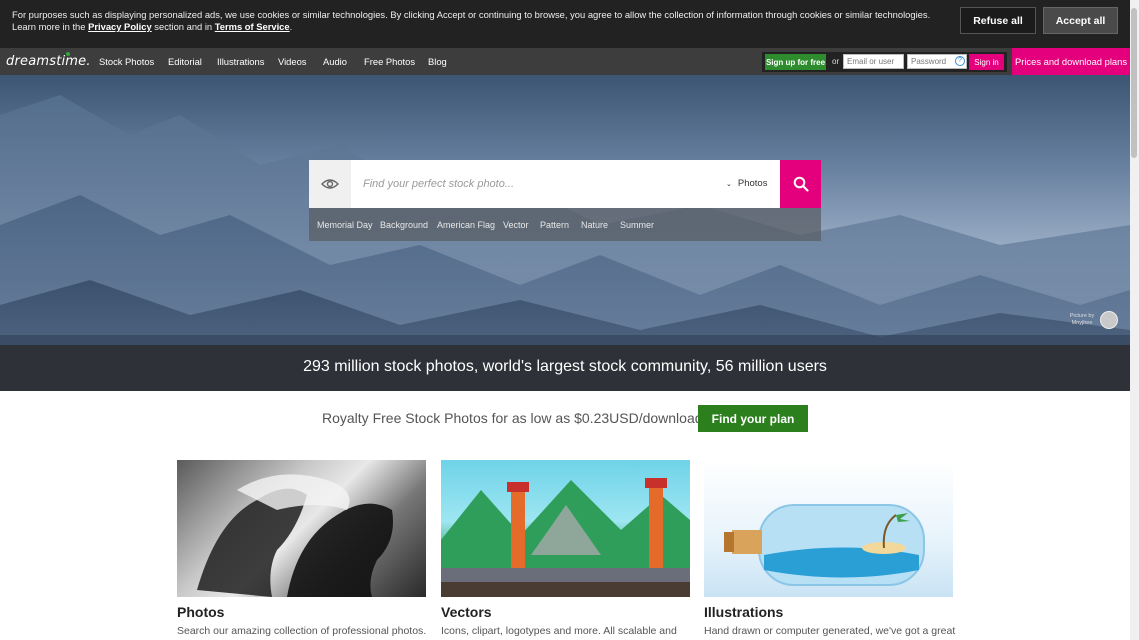 The image size is (1139, 640). Describe the element at coordinates (1134, 83) in the screenshot. I see `scrollbar-thumb` at that location.